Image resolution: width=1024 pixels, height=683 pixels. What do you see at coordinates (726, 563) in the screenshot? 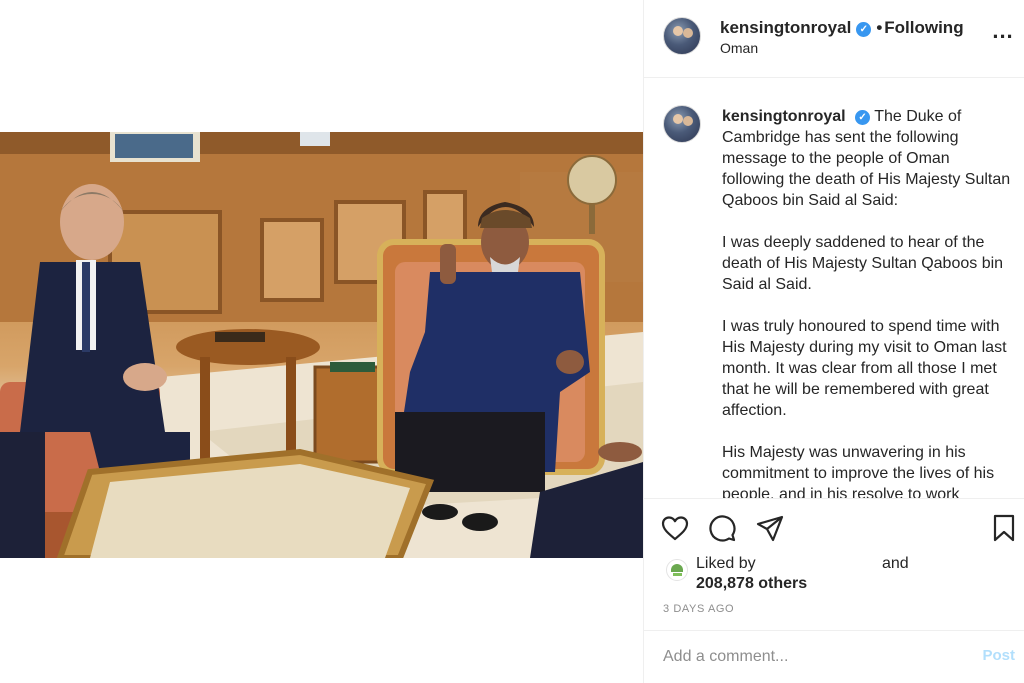
I see `liked-by-label: Liked by` at bounding box center [726, 563].